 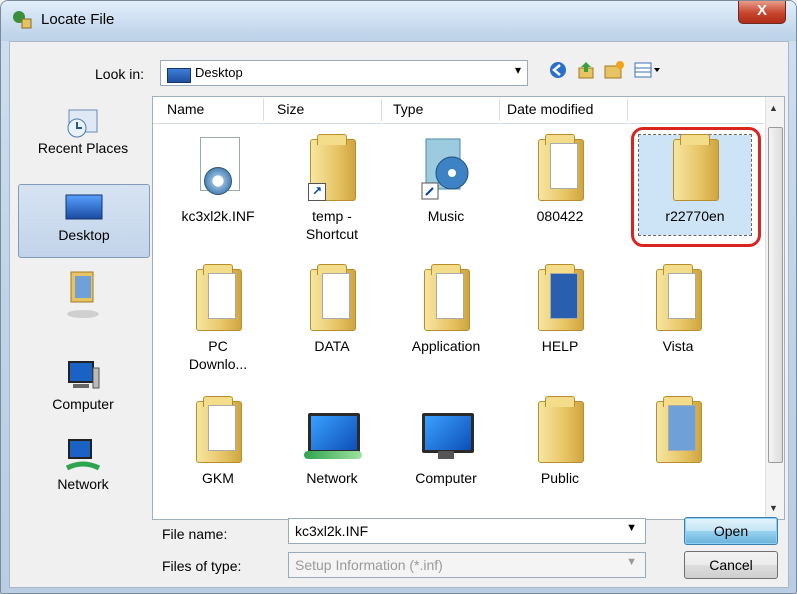 I want to click on up-folder-icon, so click(x=586, y=72).